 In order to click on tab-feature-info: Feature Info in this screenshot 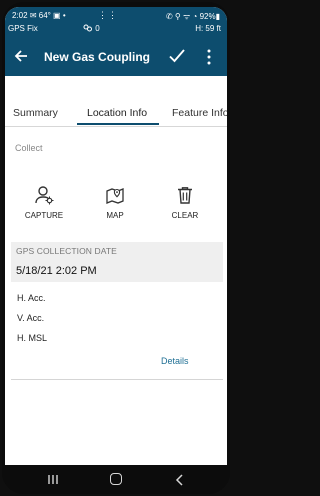, I will do `click(199, 113)`.